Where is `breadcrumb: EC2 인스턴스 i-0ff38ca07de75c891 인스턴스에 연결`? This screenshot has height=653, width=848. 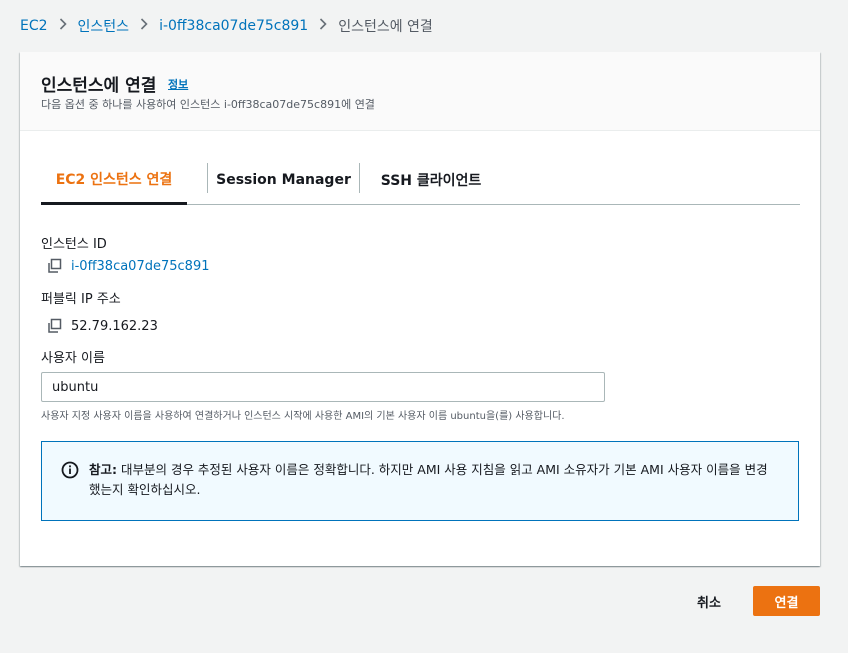 breadcrumb: EC2 인스턴스 i-0ff38ca07de75c891 인스턴스에 연결 is located at coordinates (226, 26).